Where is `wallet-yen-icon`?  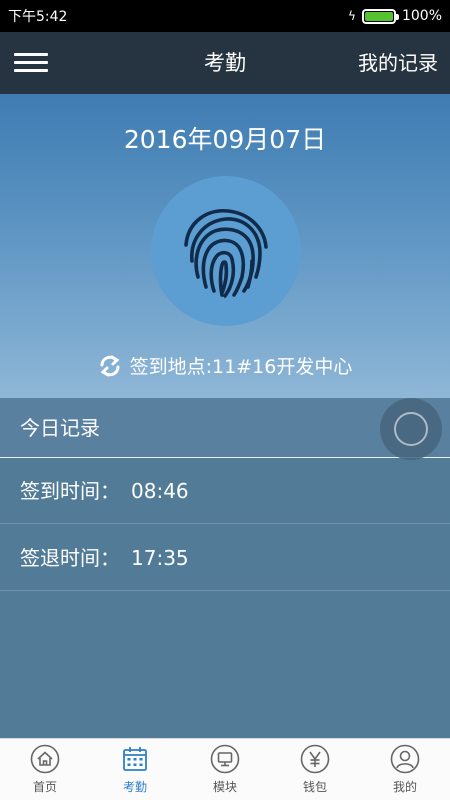 wallet-yen-icon is located at coordinates (315, 759).